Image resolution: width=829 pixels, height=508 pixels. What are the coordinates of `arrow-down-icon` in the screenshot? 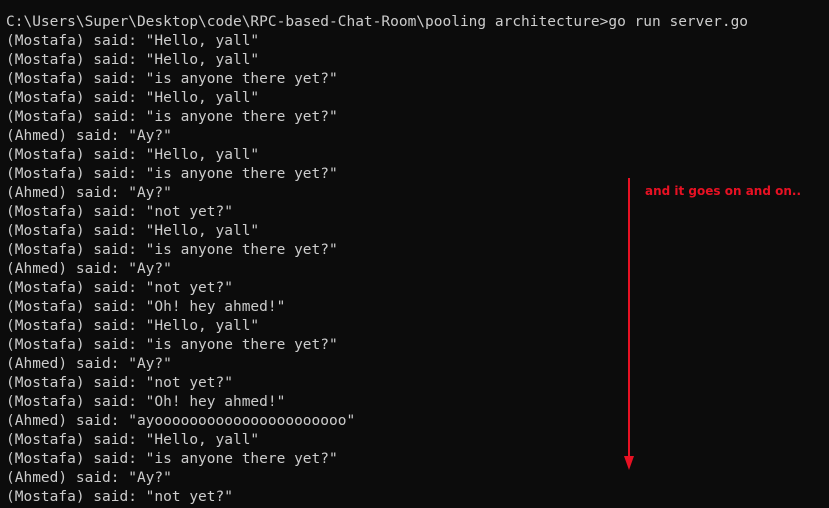 It's located at (629, 324).